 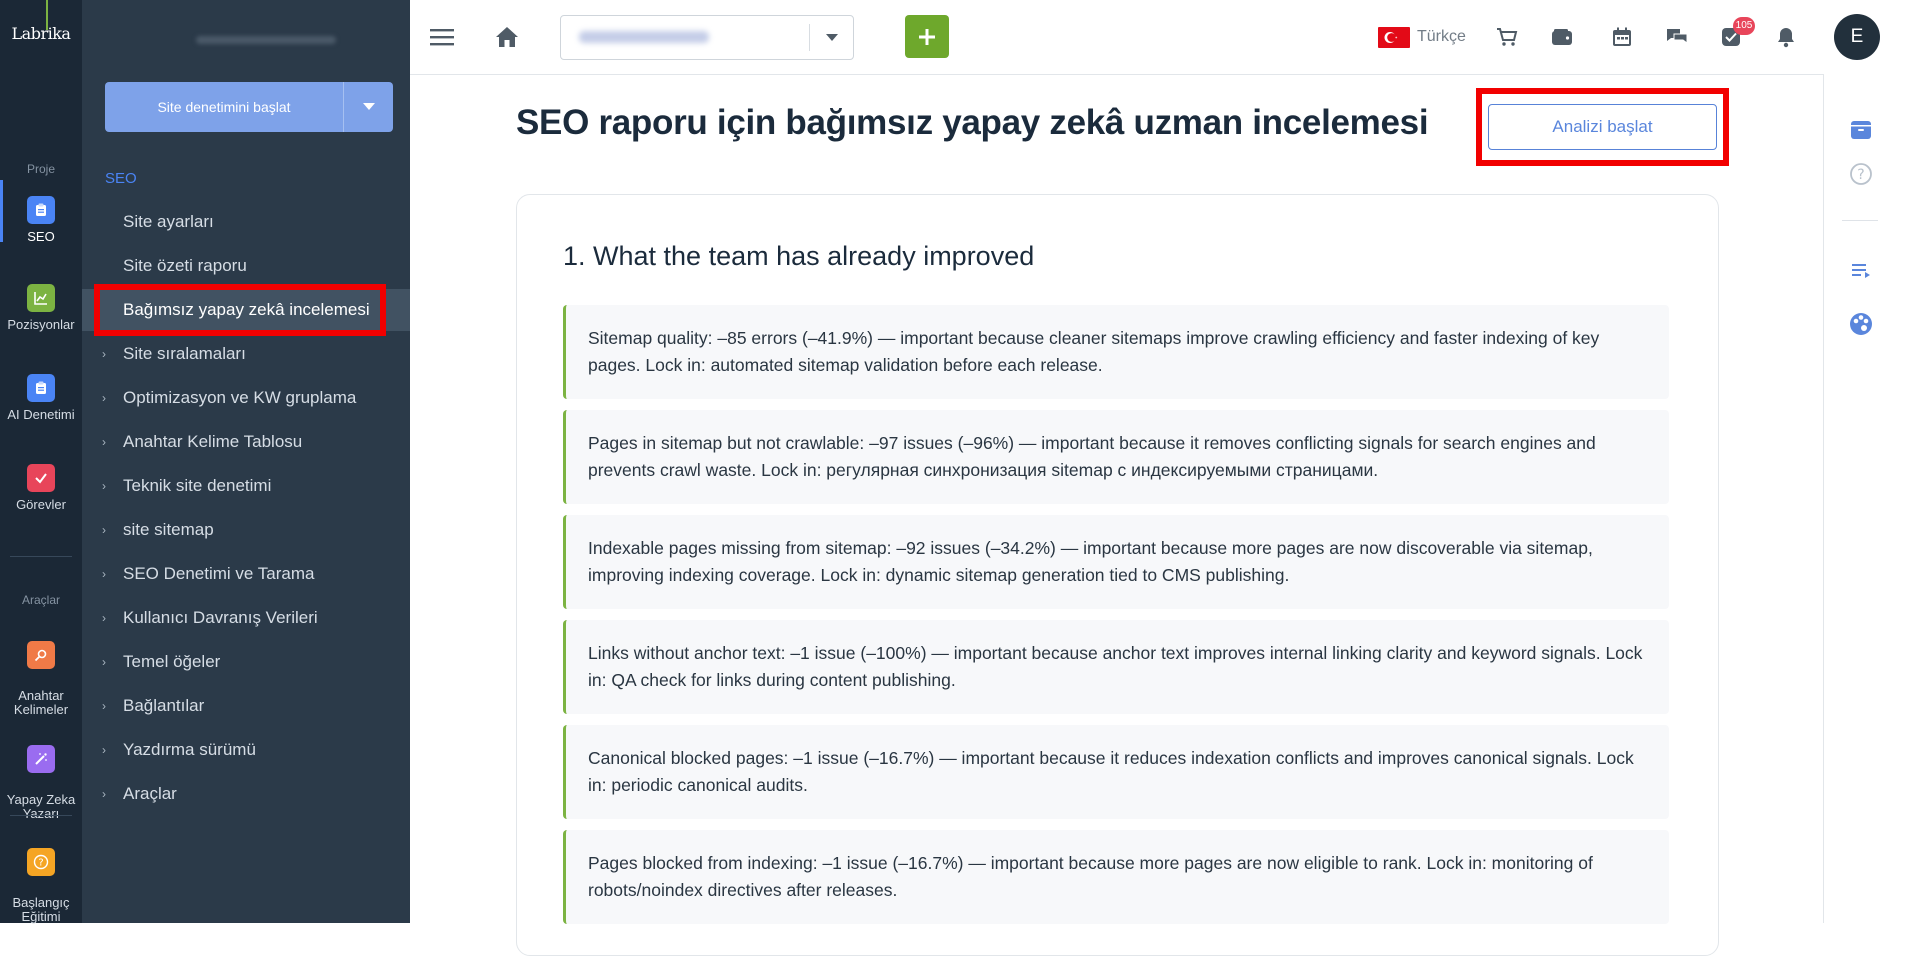 I want to click on user-avatar: E, so click(x=1857, y=37).